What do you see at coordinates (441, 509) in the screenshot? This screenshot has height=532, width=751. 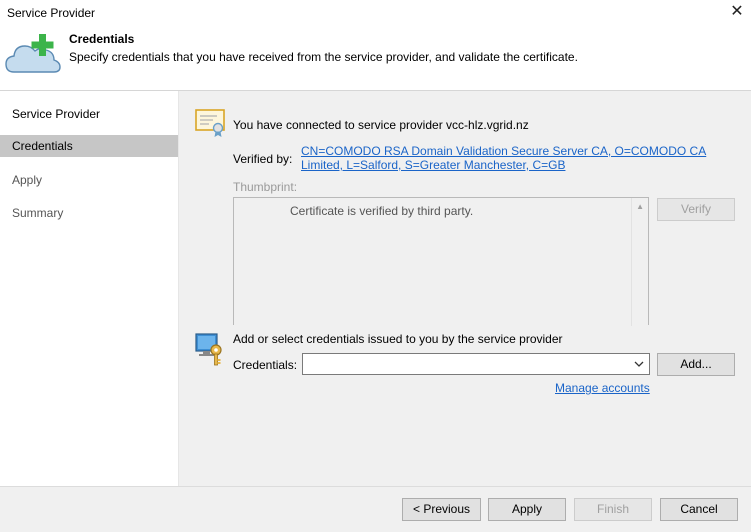 I see `previous-button: < Previous` at bounding box center [441, 509].